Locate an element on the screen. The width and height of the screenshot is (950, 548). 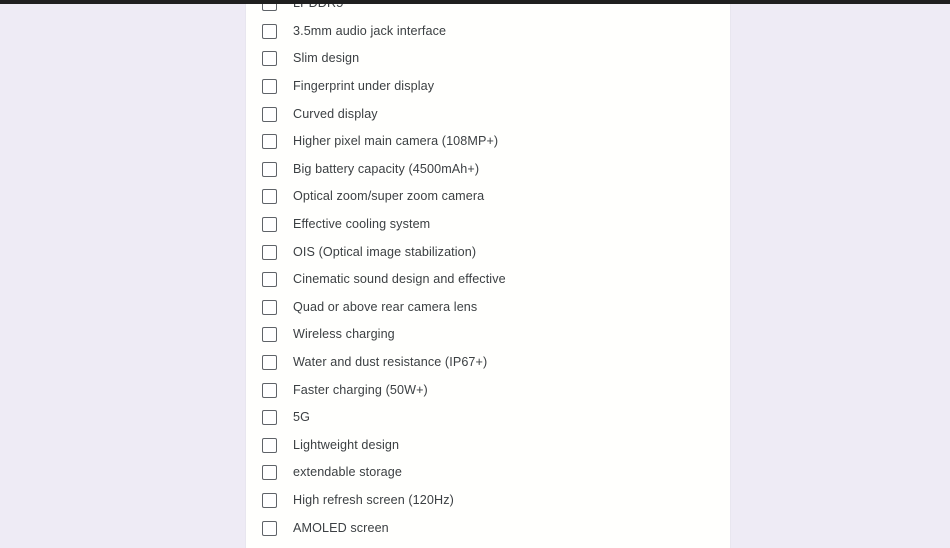
checkbox-row: Quad or above rear camera lens is located at coordinates (488, 308).